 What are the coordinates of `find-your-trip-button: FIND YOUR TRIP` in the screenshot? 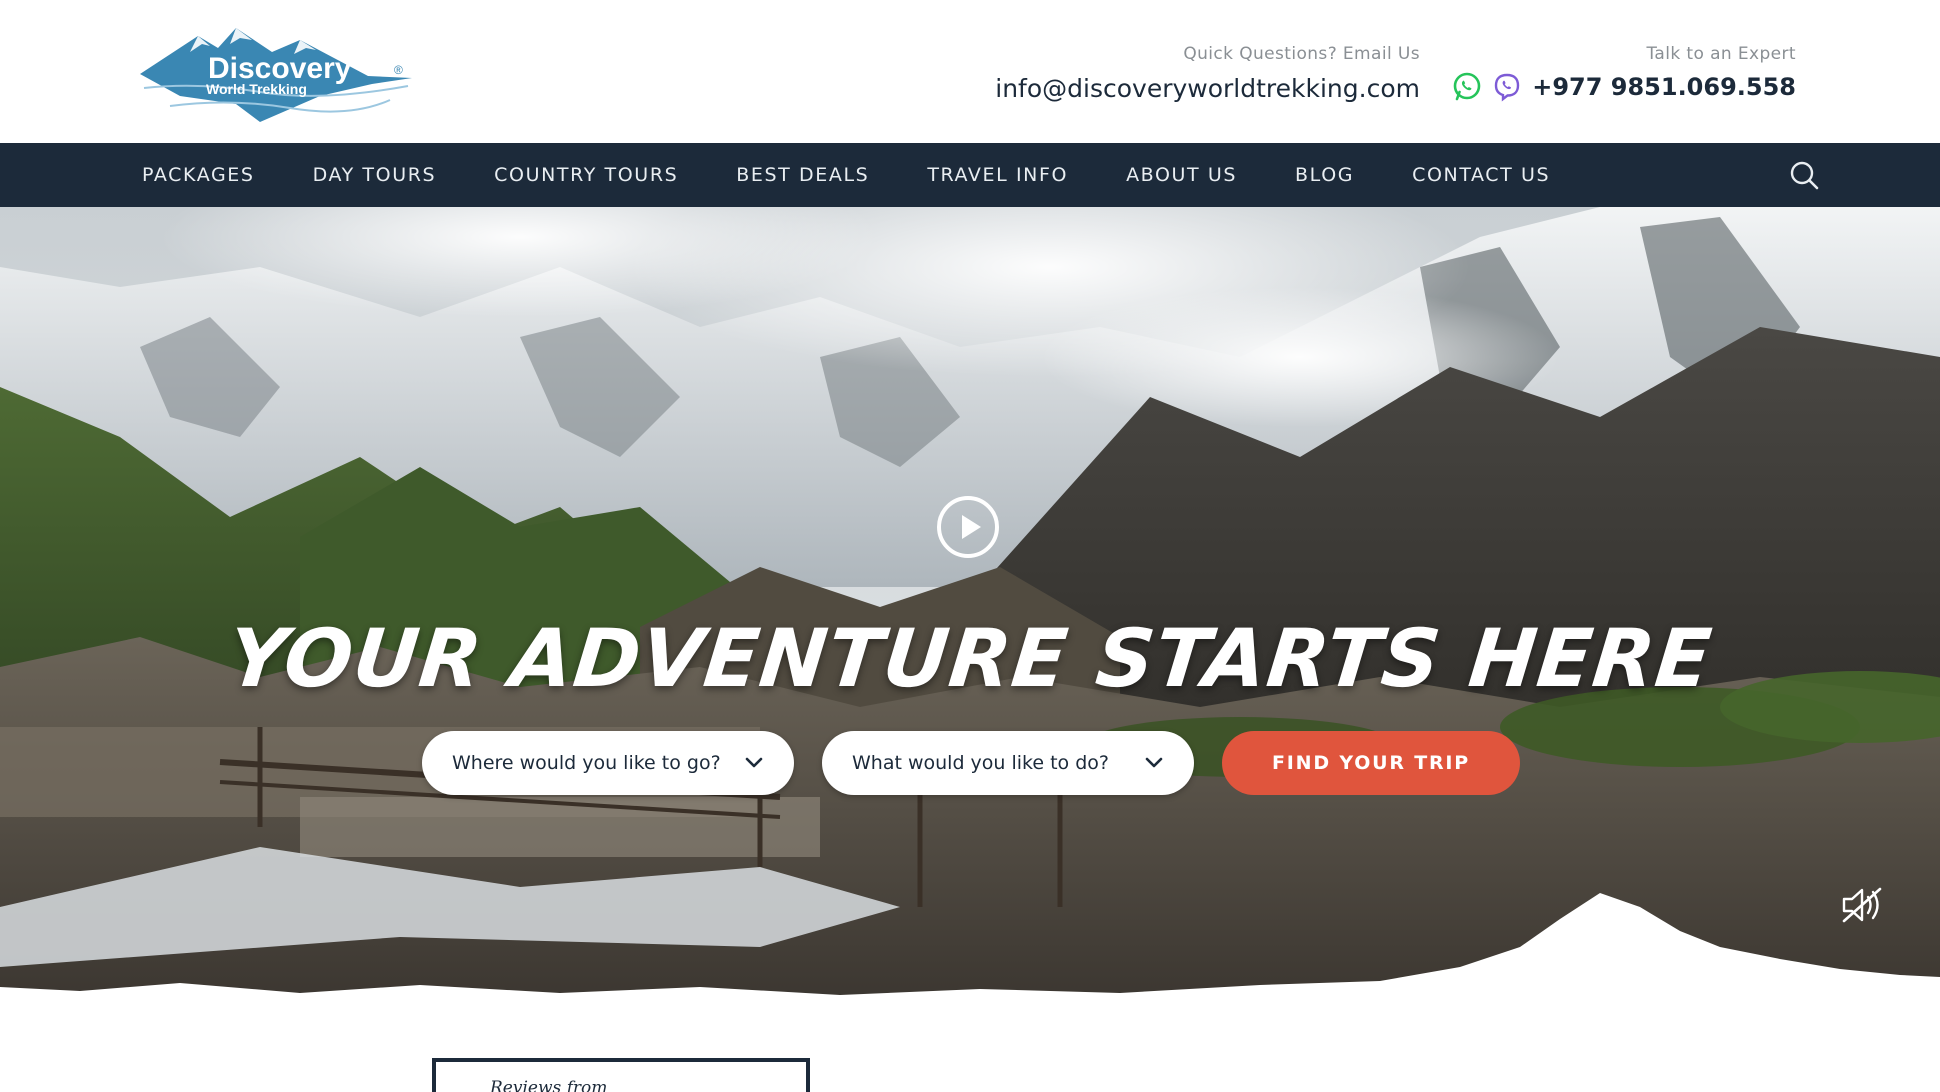 It's located at (1371, 763).